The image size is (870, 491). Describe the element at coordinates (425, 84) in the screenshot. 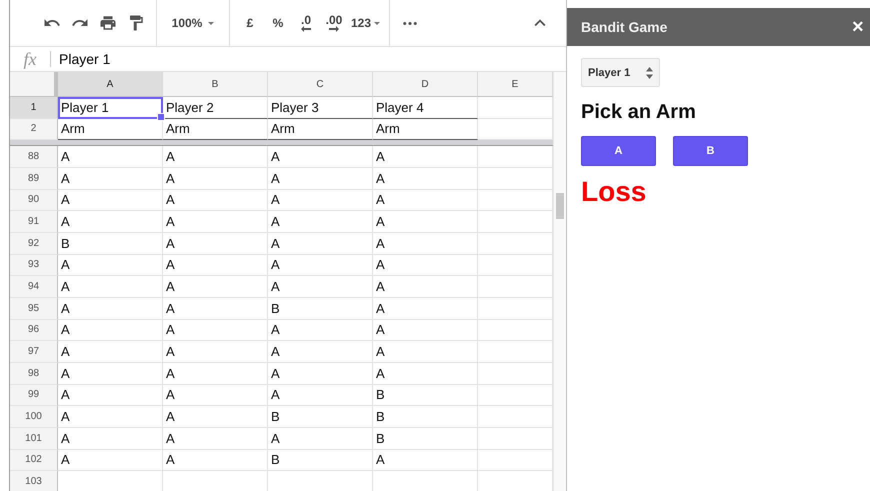

I see `column-header: D` at that location.